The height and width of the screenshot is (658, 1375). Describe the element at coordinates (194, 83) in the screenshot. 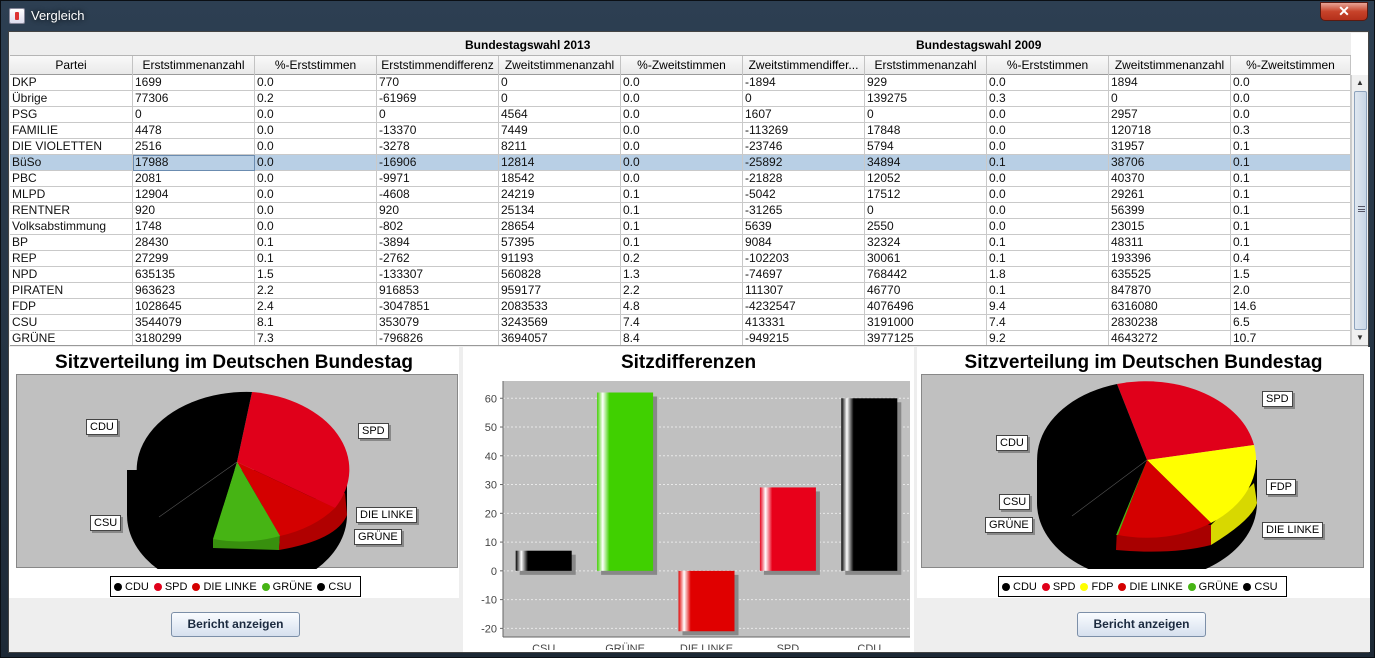

I see `table-cell: 1699` at that location.